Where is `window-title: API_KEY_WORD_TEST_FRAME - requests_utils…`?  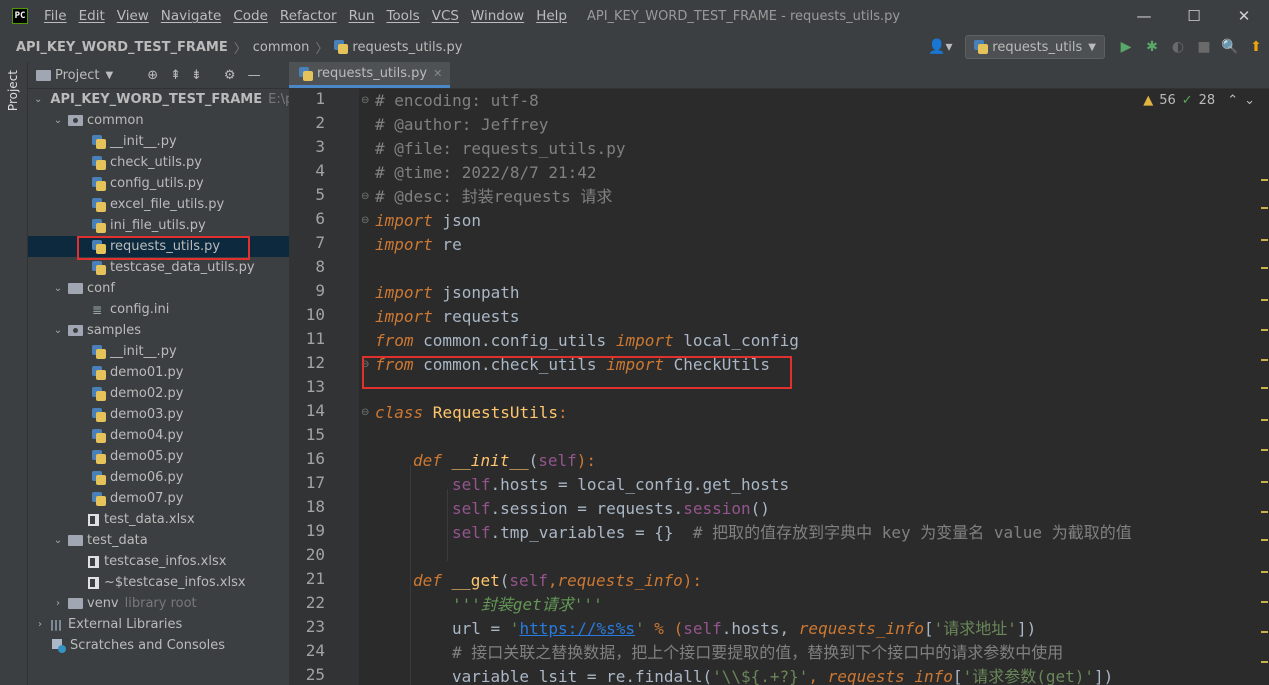 window-title: API_KEY_WORD_TEST_FRAME - requests_utils… is located at coordinates (743, 16).